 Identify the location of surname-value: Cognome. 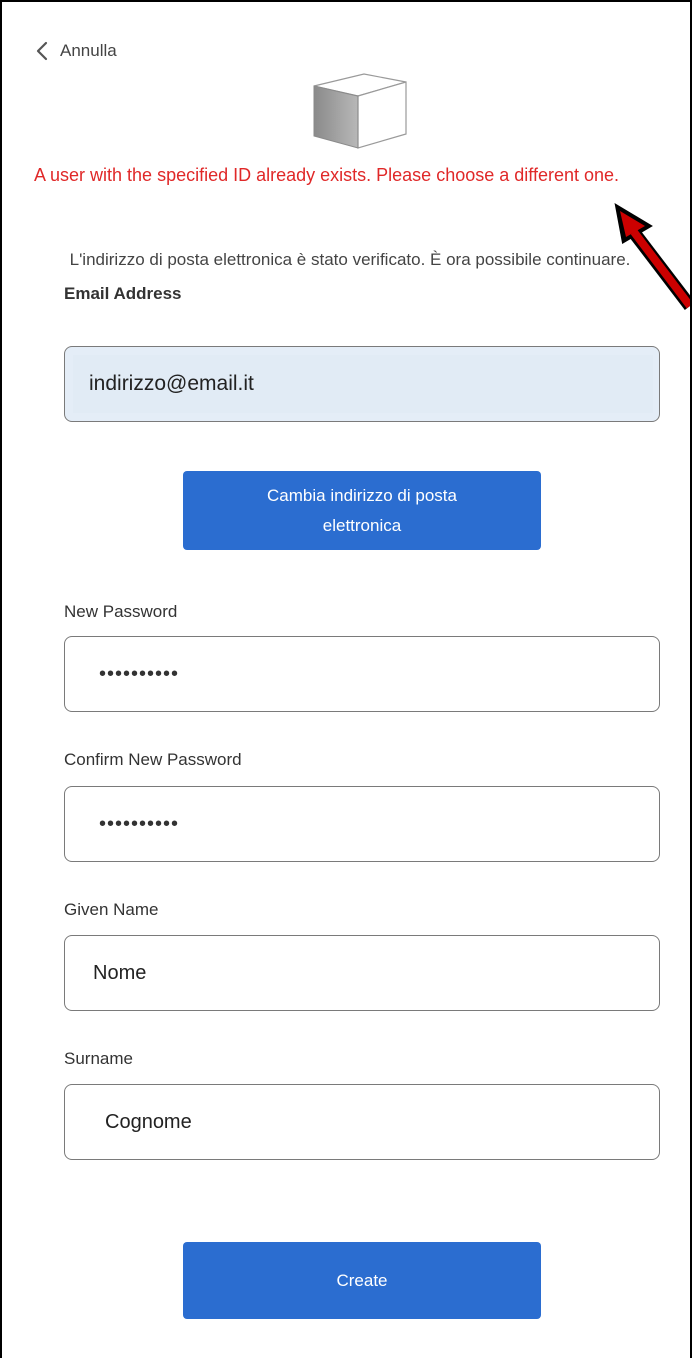
(148, 1121).